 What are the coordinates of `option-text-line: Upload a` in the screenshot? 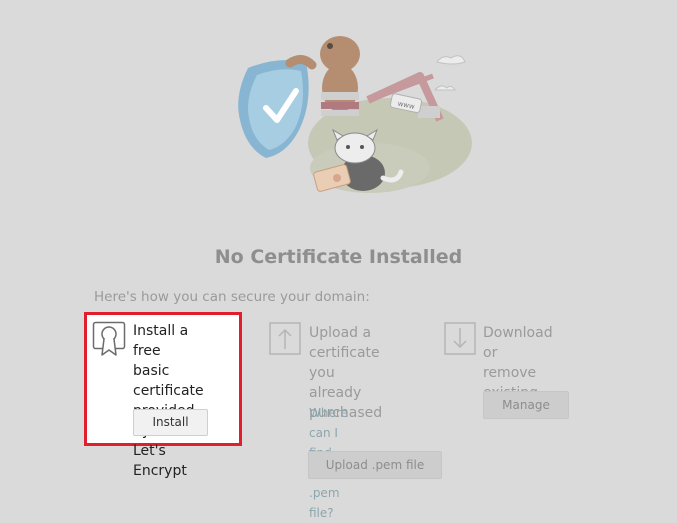 It's located at (340, 333).